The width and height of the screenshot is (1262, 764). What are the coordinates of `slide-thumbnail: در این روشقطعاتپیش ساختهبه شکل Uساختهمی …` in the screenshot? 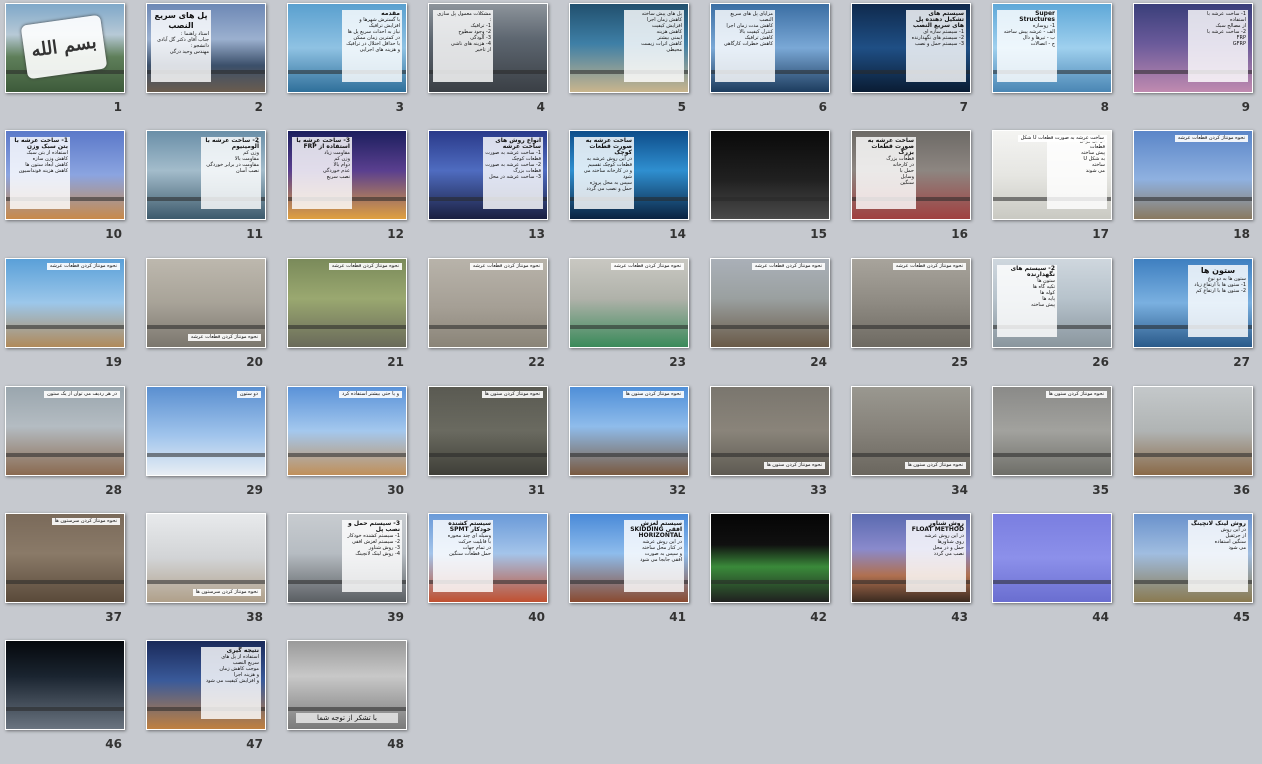 It's located at (1052, 175).